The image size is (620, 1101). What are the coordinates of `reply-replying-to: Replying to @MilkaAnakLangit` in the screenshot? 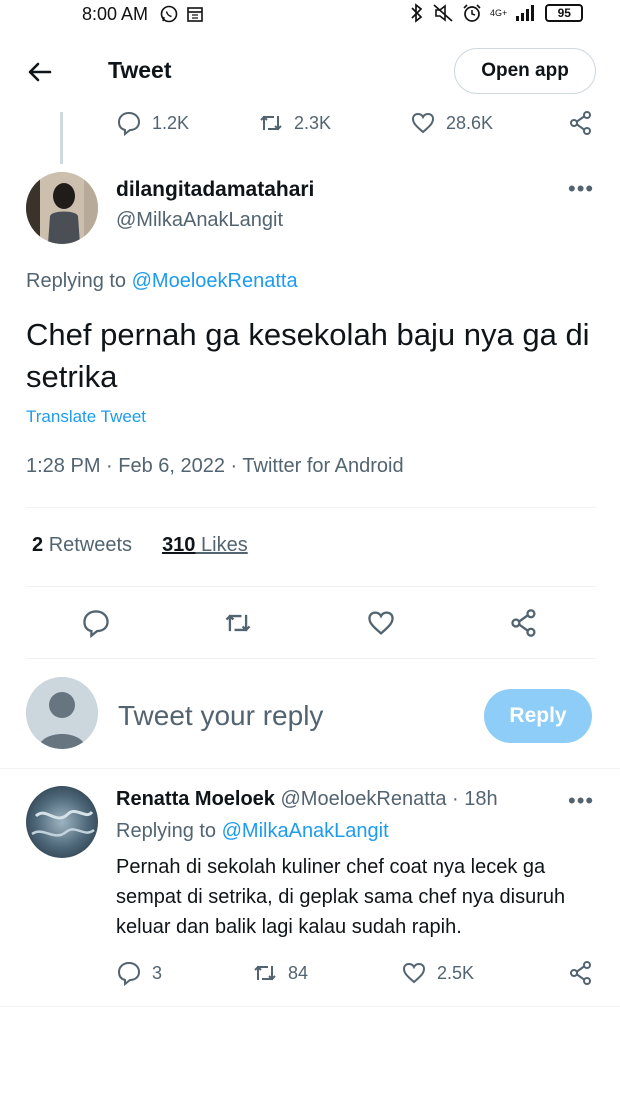 It's located at (252, 831).